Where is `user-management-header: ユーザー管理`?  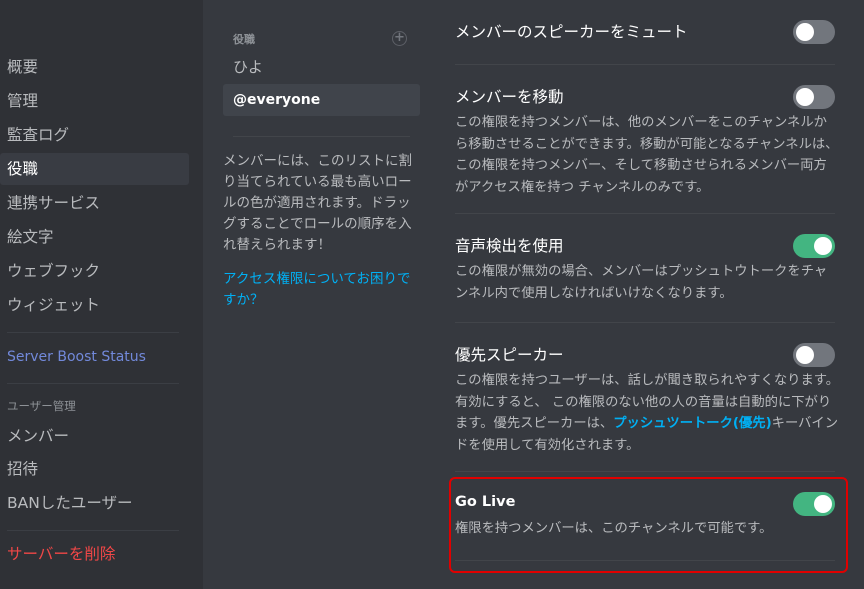
user-management-header: ユーザー管理 is located at coordinates (41, 406).